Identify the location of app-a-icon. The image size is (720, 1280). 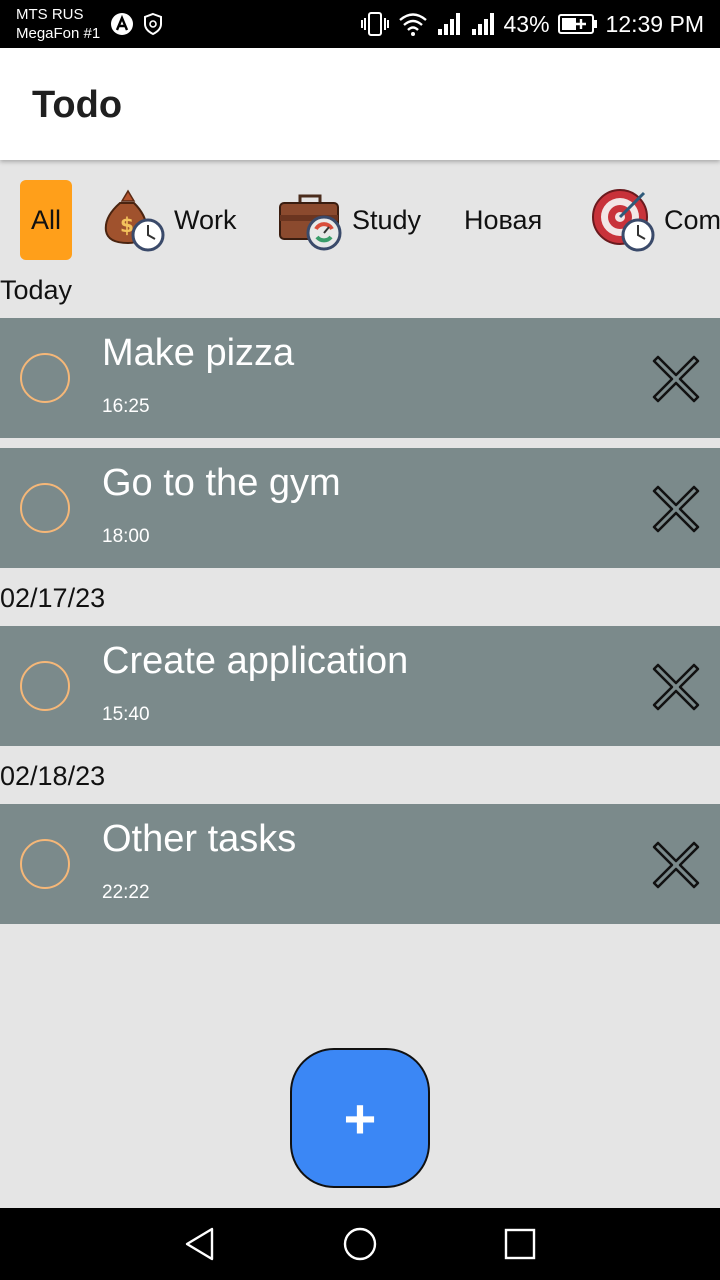
(122, 24).